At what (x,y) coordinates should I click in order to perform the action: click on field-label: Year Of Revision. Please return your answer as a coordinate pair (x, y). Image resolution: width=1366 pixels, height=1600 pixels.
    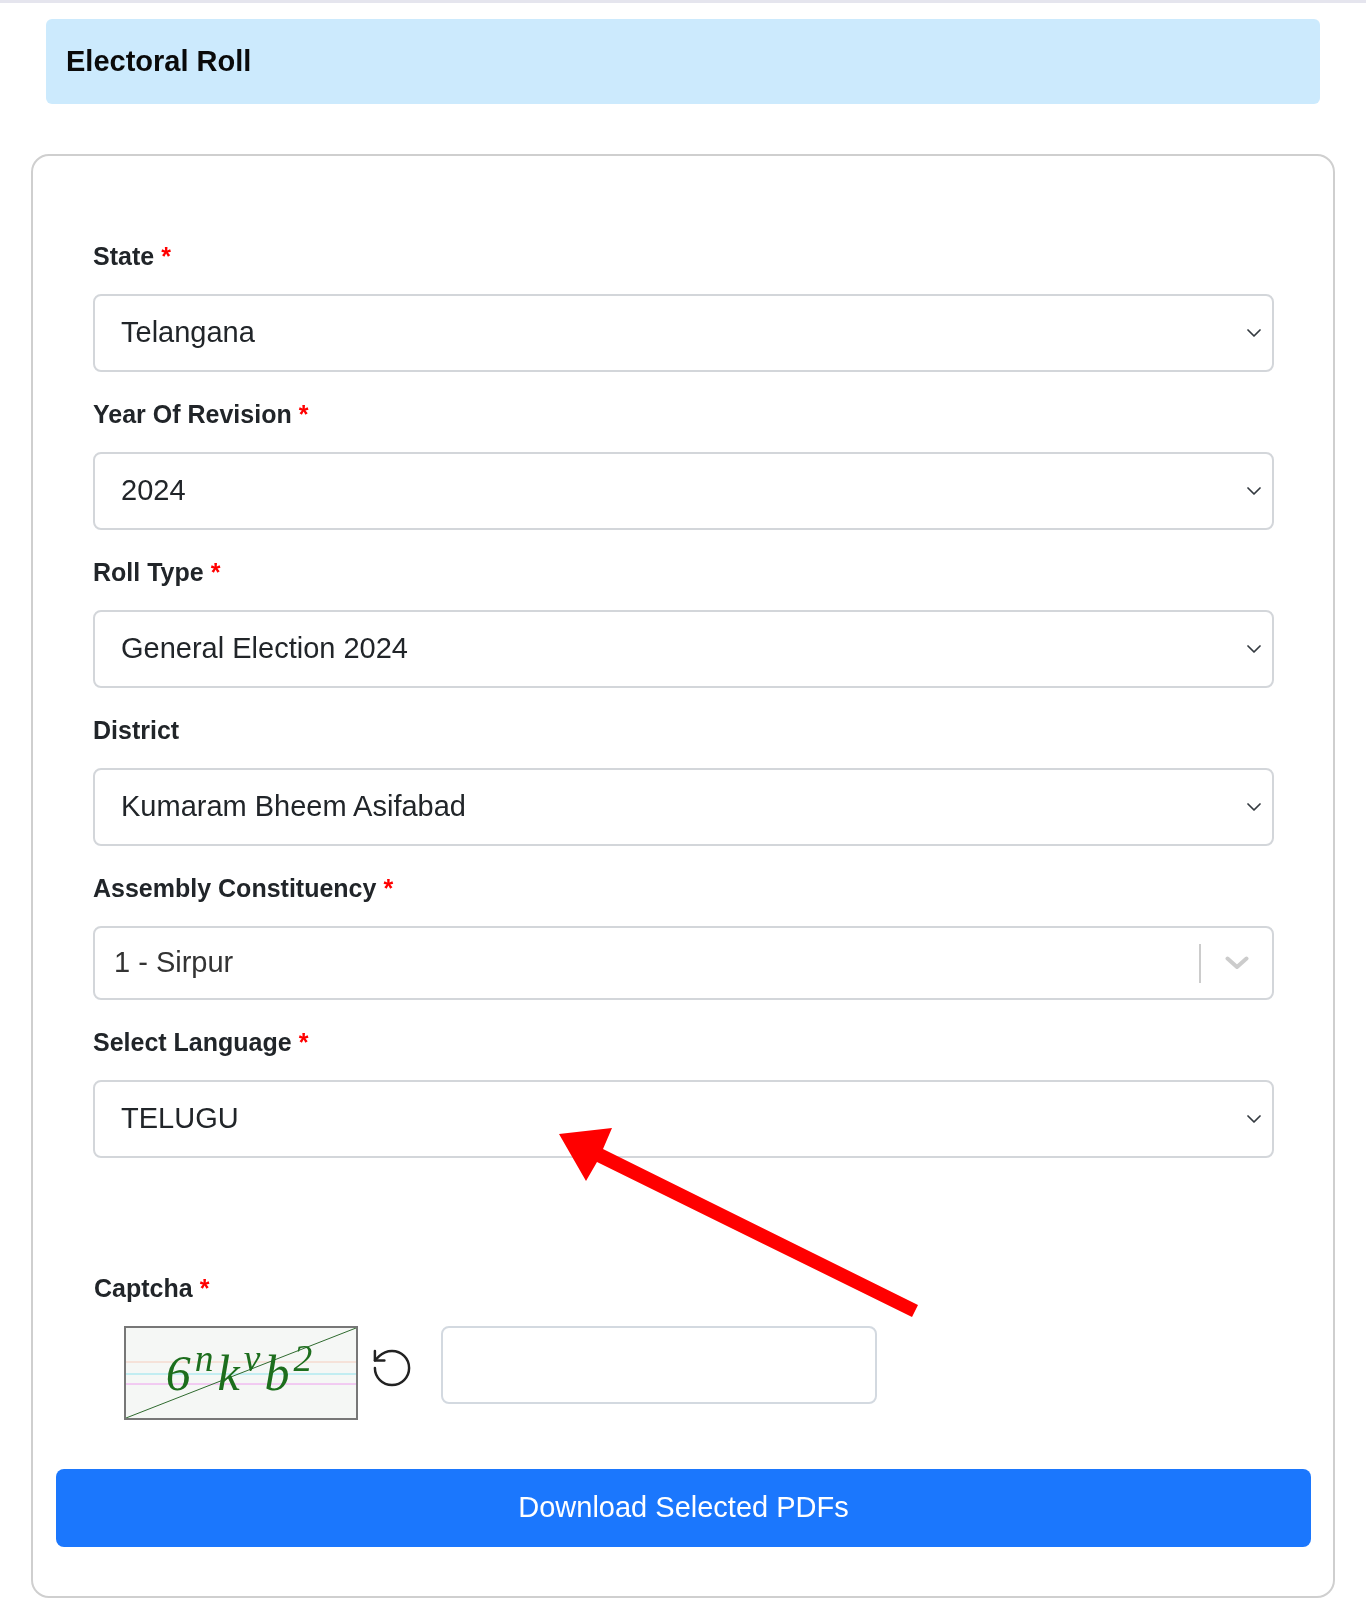
    Looking at the image, I should click on (192, 414).